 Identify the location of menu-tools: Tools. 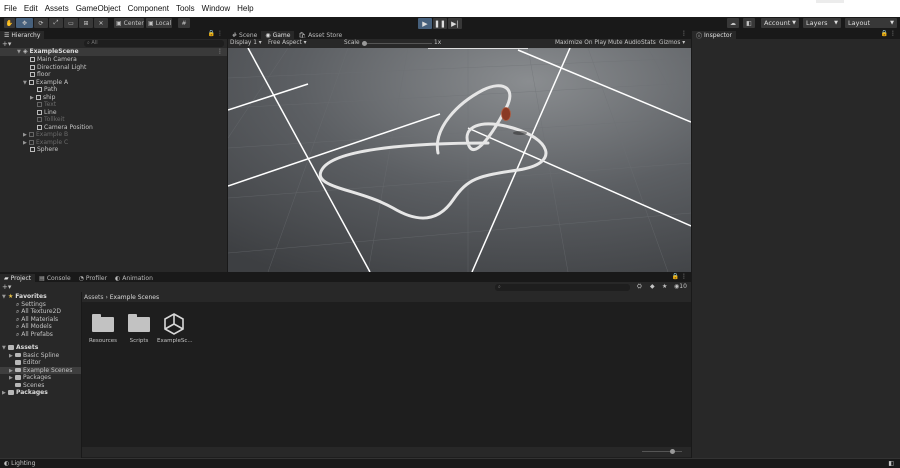
(185, 8).